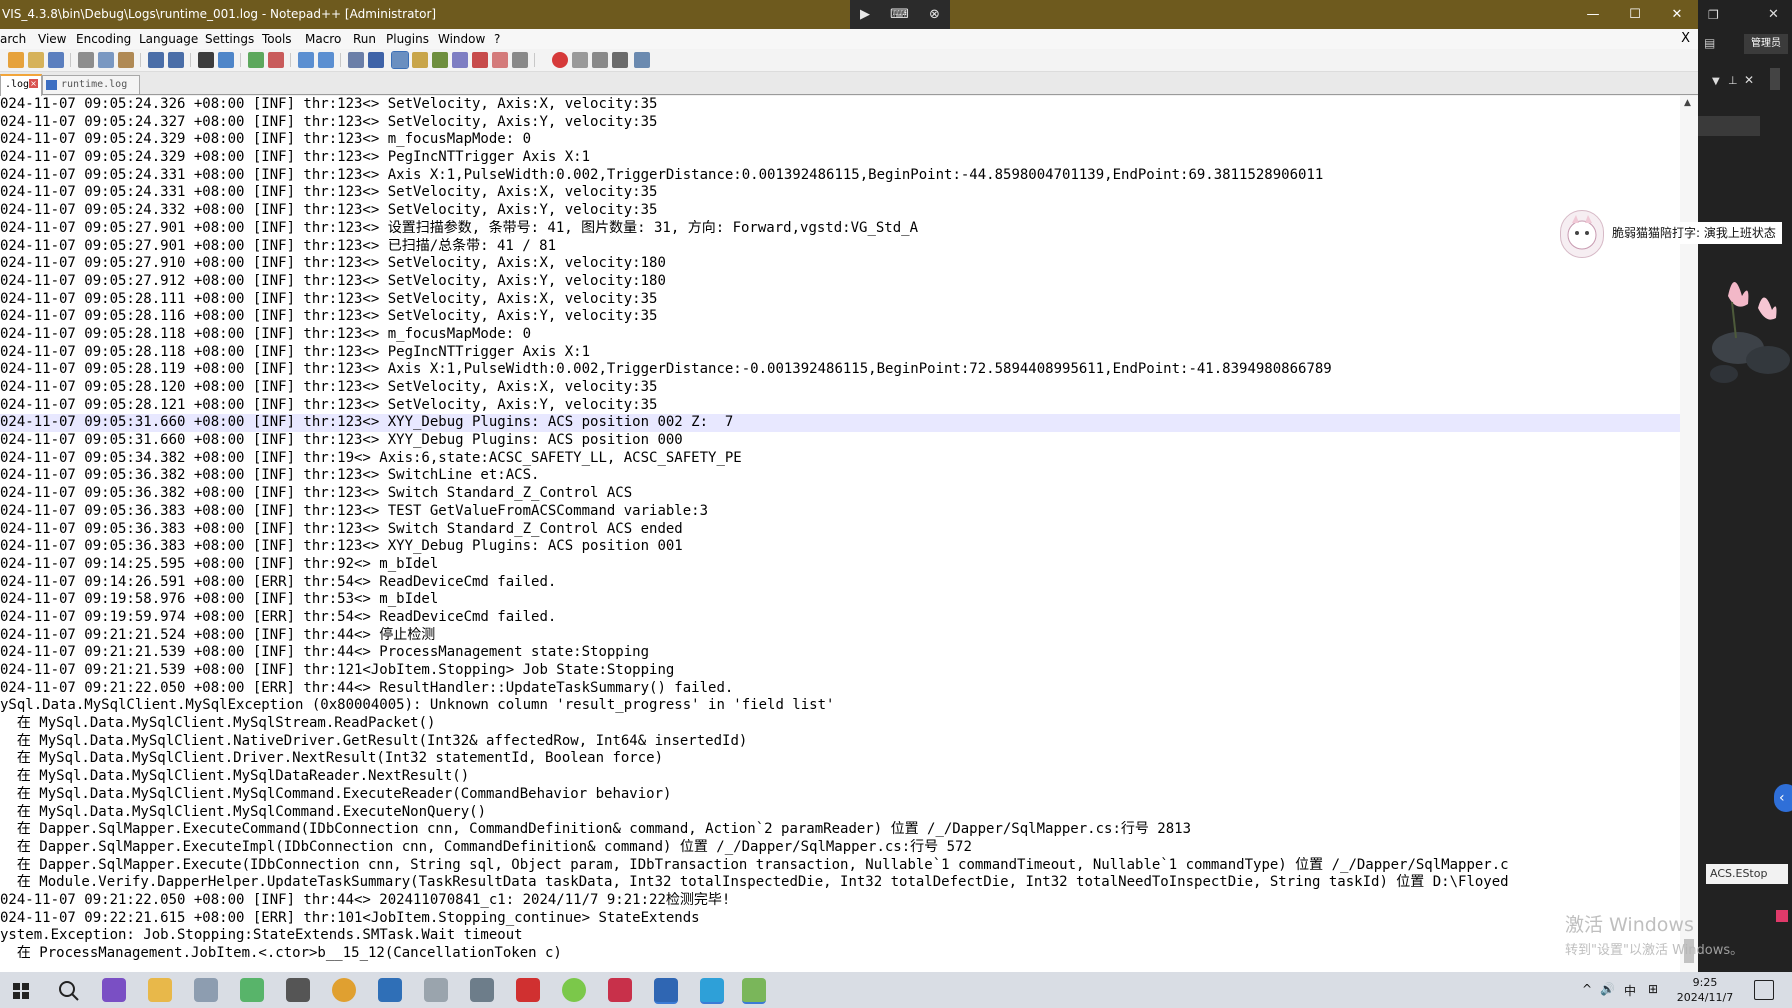 The height and width of the screenshot is (1008, 1792). I want to click on open-file-icon, so click(36, 60).